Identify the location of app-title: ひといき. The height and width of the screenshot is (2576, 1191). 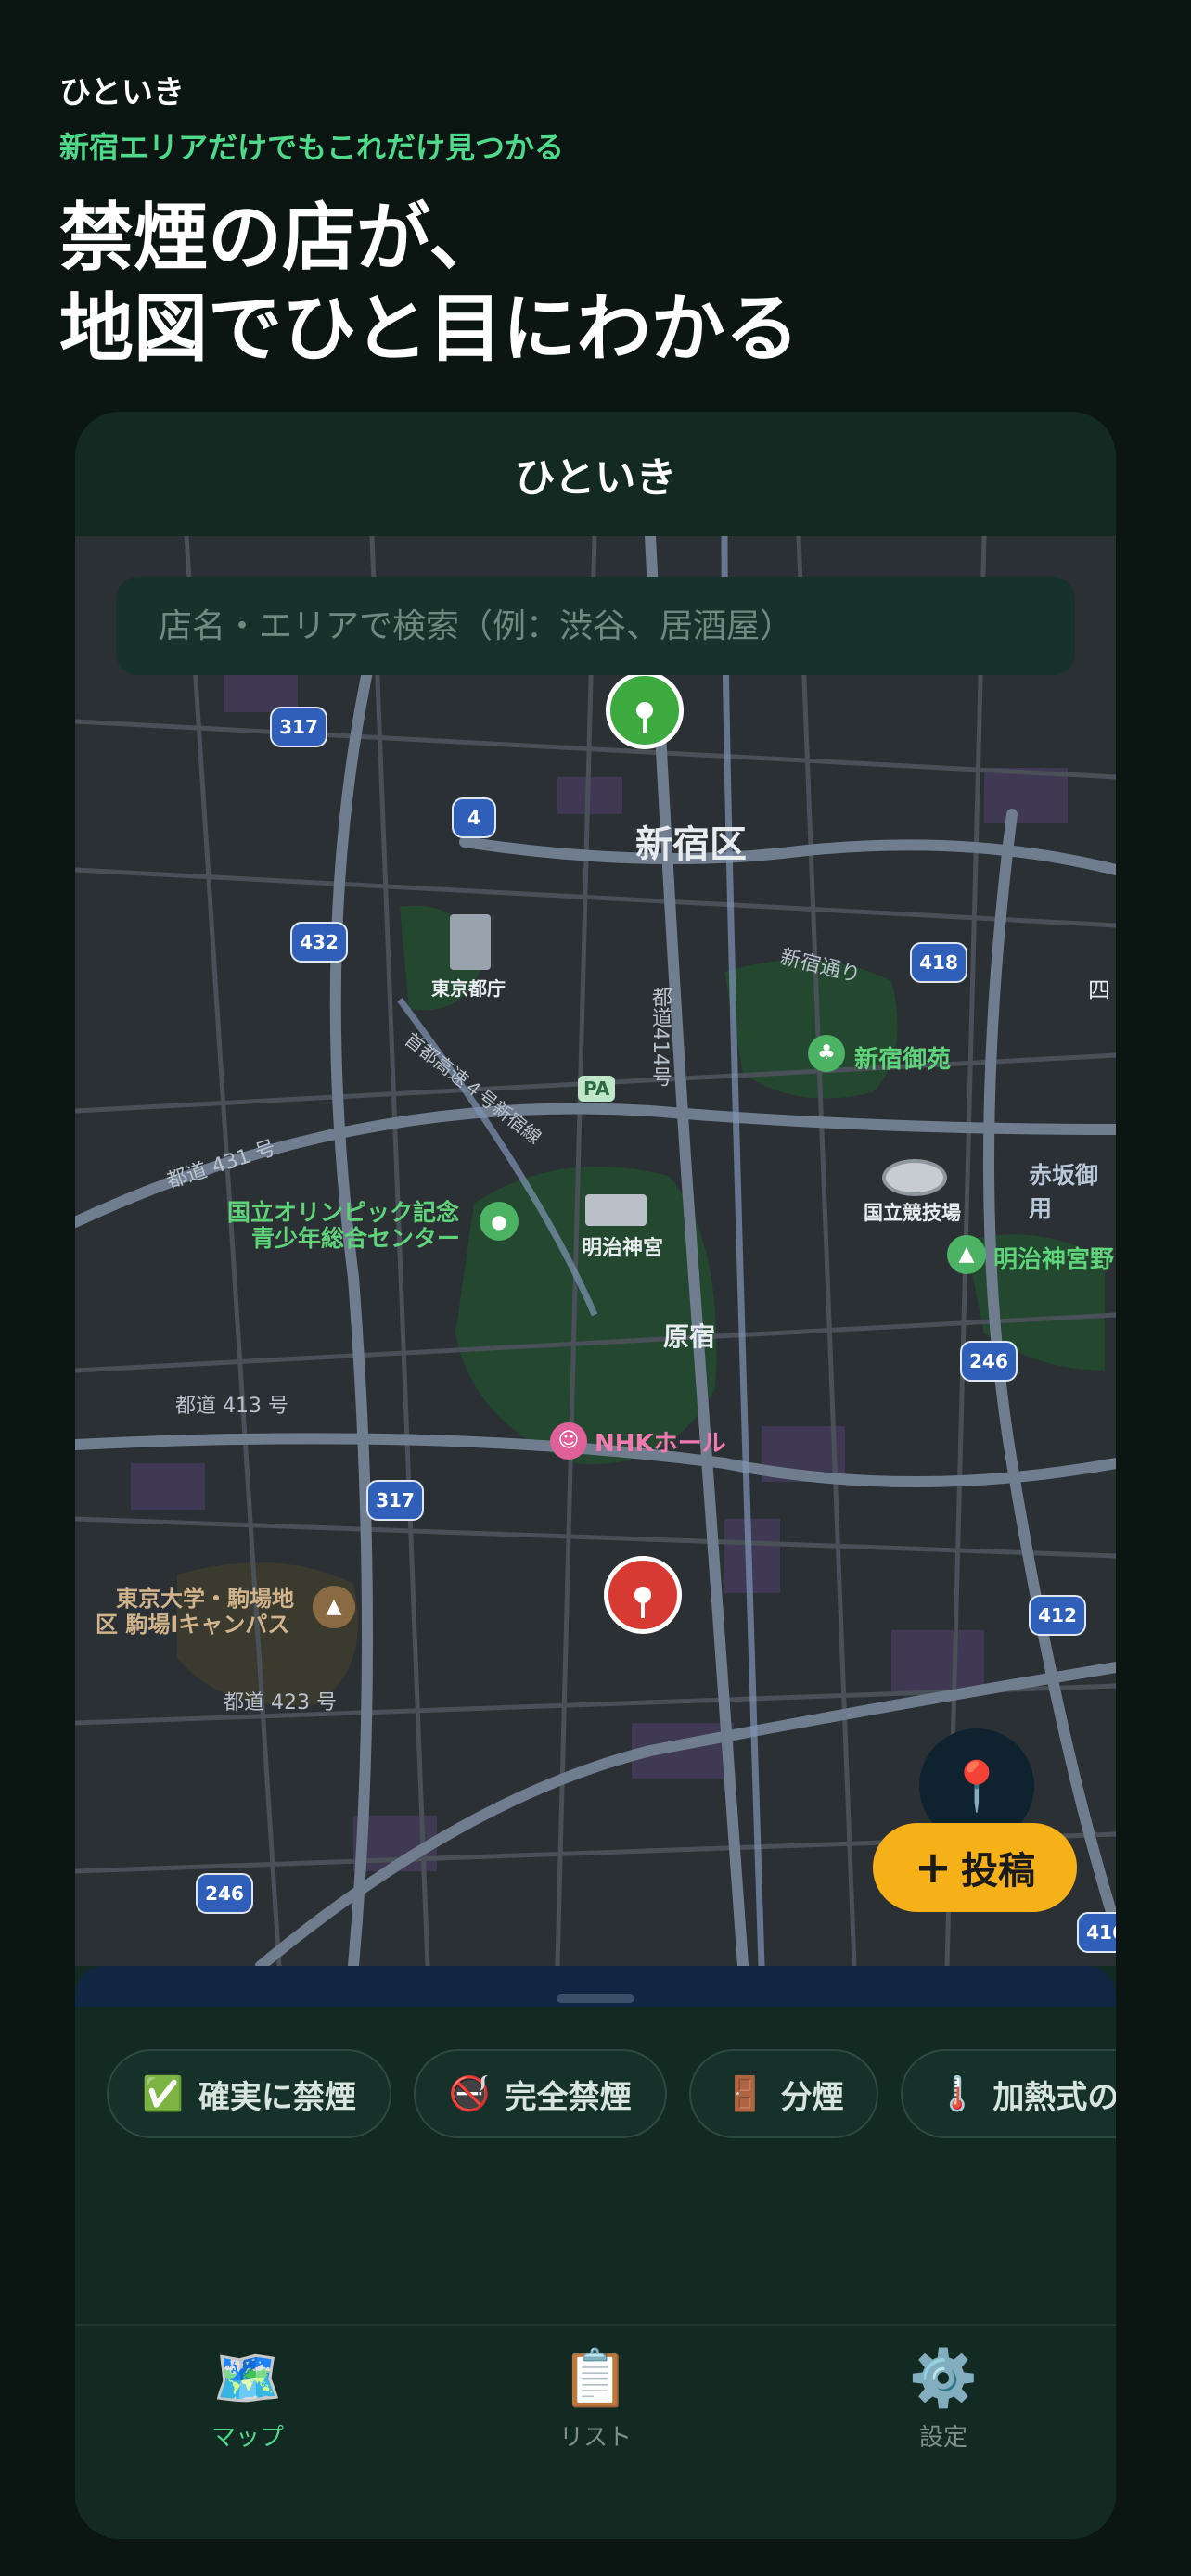
(595, 475).